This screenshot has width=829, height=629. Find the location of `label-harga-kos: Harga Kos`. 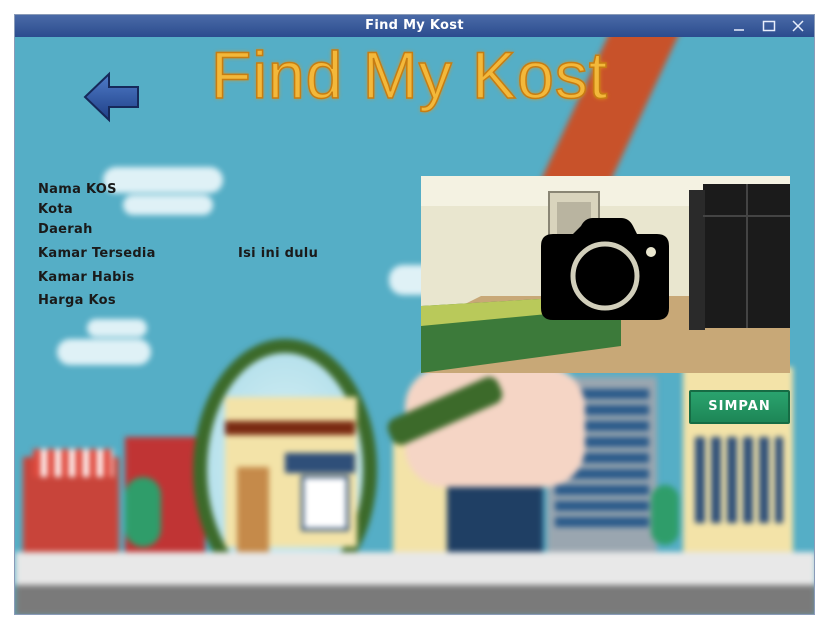

label-harga-kos: Harga Kos is located at coordinates (77, 300).